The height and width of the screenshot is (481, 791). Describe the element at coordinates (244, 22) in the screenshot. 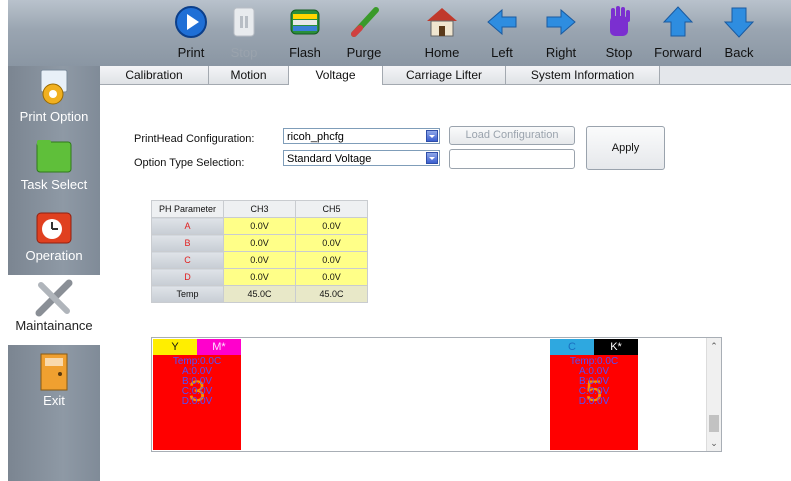

I see `pause-icon` at that location.